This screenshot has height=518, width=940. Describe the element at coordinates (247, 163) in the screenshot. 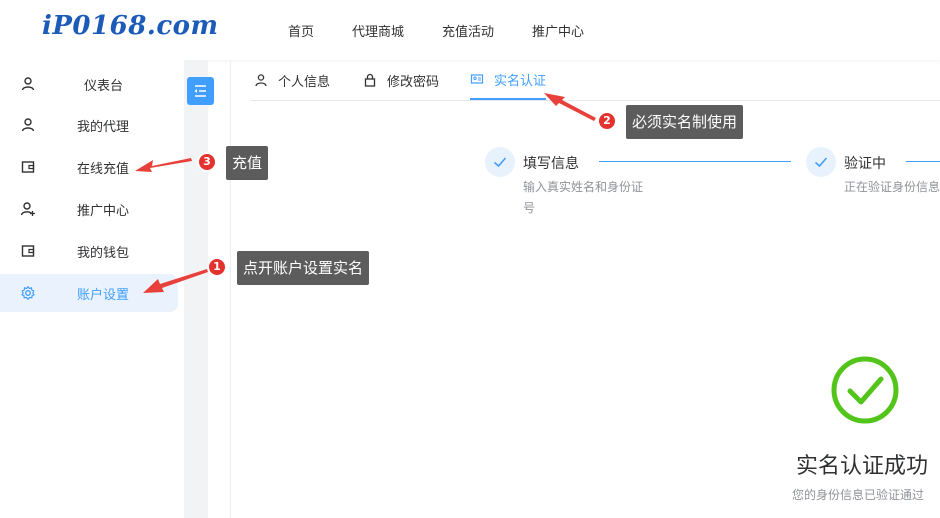

I see `annotation-label-3: 充值` at that location.